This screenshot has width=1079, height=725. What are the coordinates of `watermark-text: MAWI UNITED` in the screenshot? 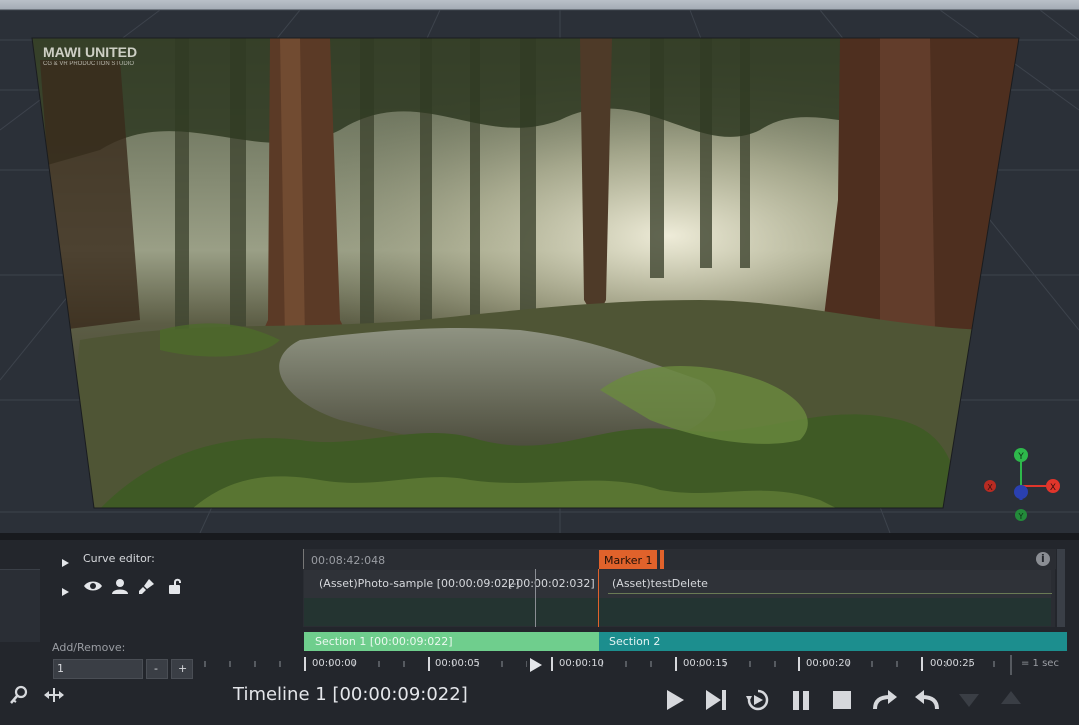 It's located at (90, 52).